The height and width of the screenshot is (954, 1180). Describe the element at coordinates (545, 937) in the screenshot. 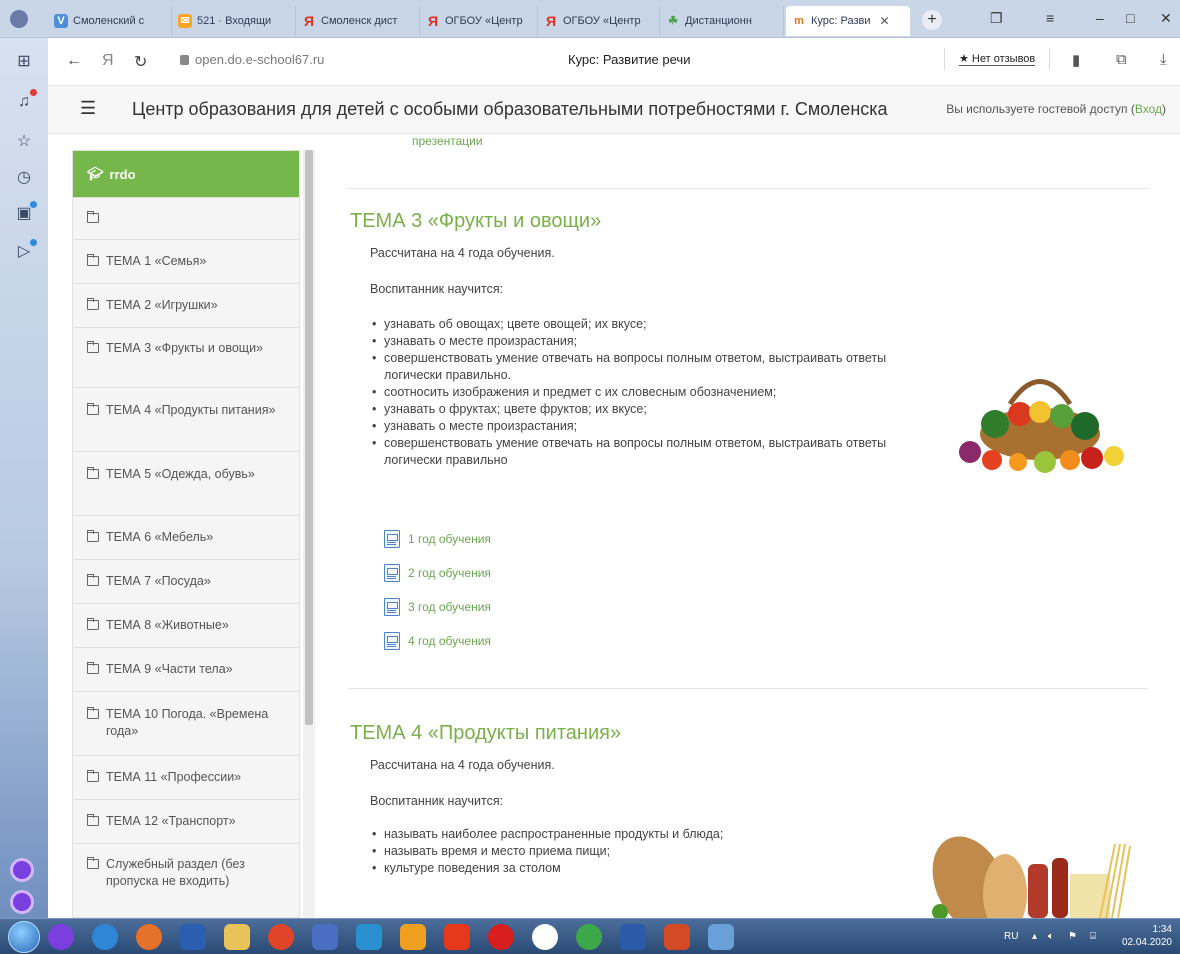

I see `yandex-y-icon` at that location.